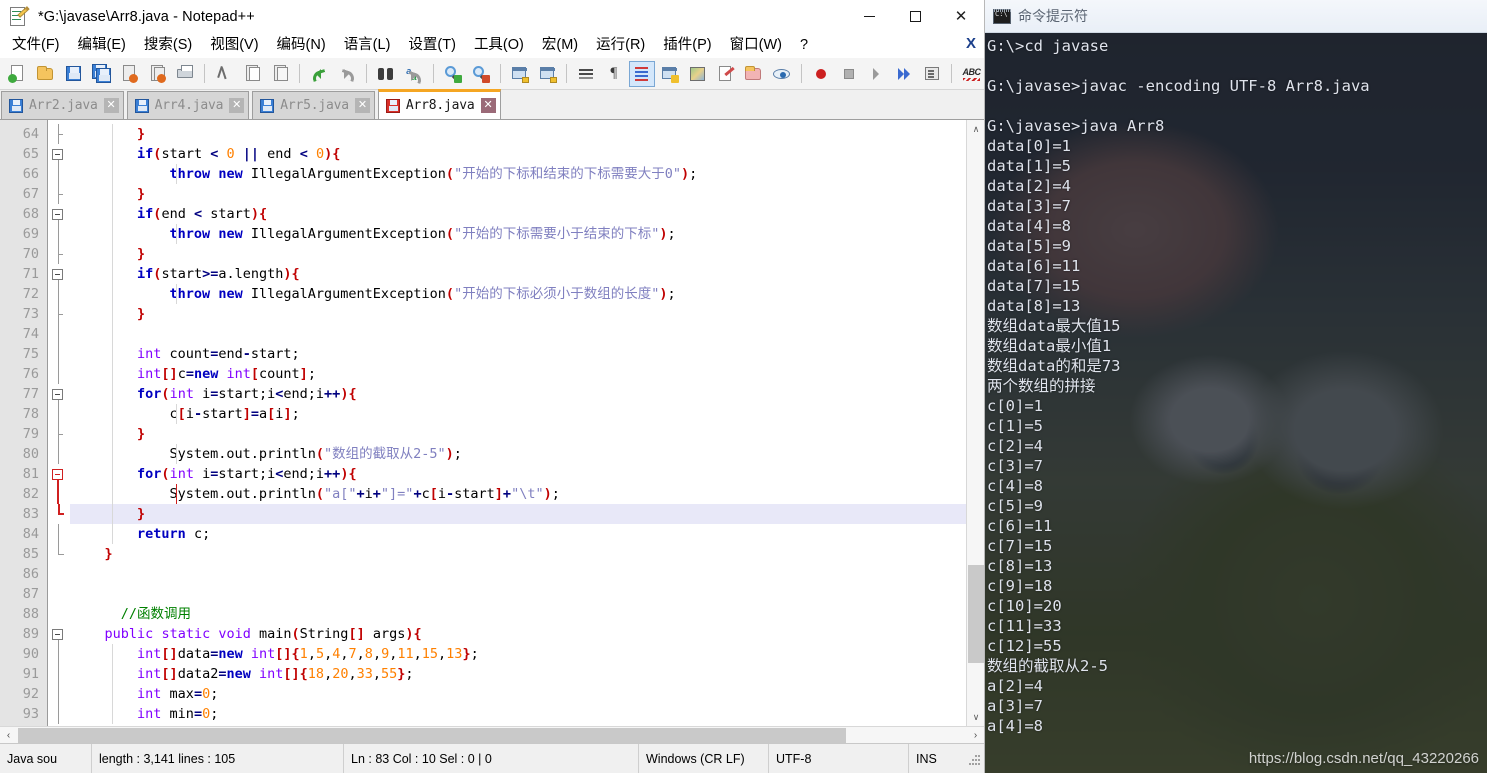 The image size is (1487, 773). I want to click on user-defined-language-icon, so click(670, 74).